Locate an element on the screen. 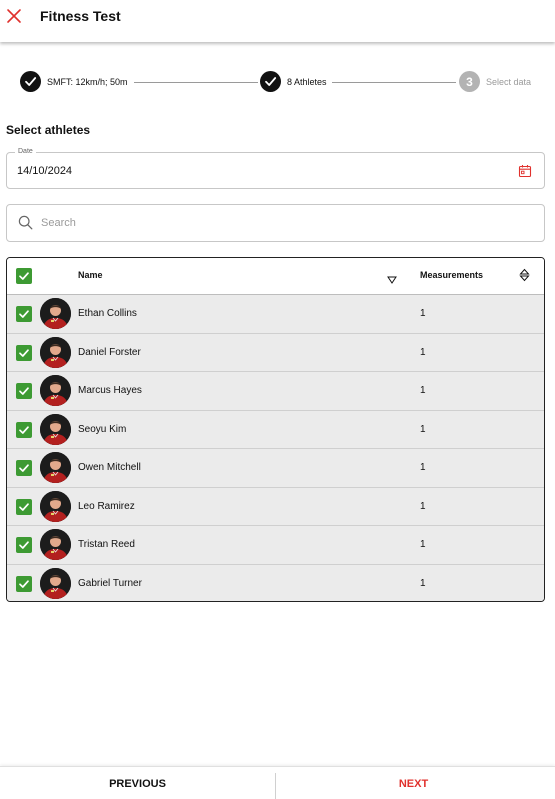 This screenshot has width=555, height=799. step-3: 3 Select data is located at coordinates (495, 81).